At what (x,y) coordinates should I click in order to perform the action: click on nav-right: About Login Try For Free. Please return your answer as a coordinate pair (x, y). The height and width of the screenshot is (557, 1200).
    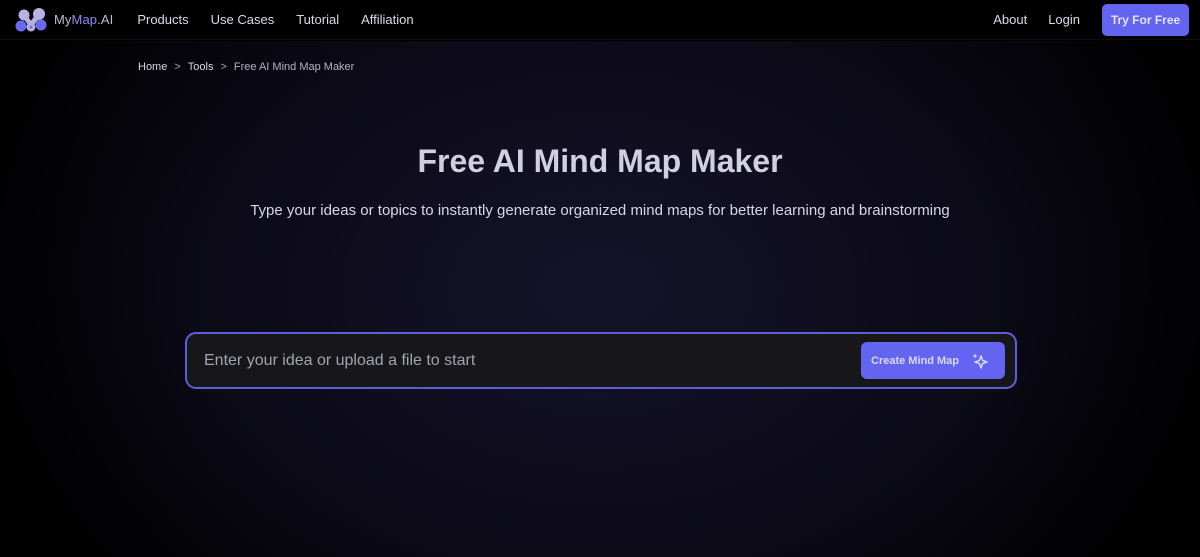
    Looking at the image, I should click on (1086, 19).